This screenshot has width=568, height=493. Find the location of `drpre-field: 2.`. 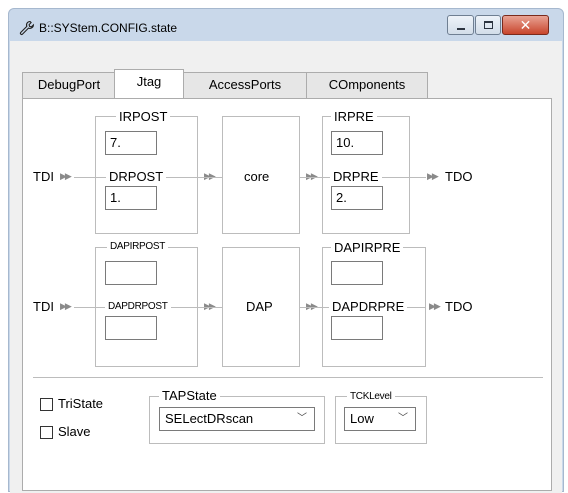

drpre-field: 2. is located at coordinates (357, 198).